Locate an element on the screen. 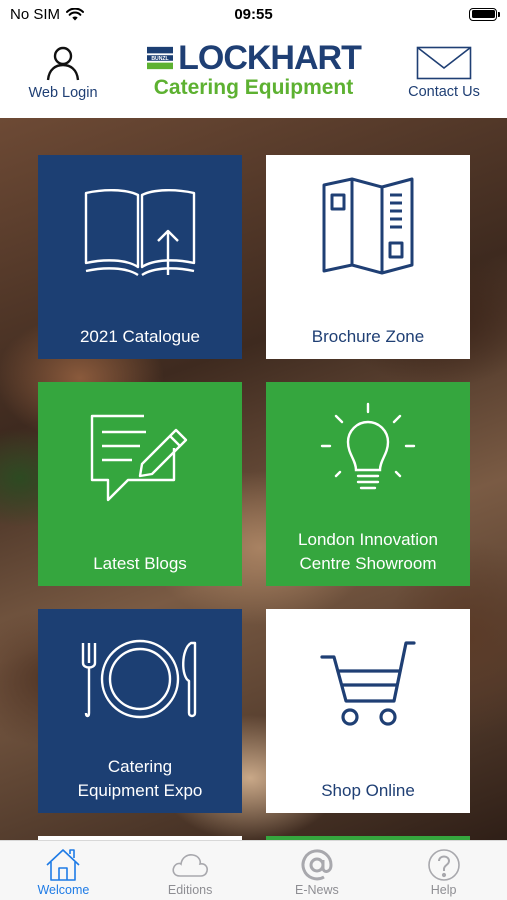  question-icon is located at coordinates (443, 865).